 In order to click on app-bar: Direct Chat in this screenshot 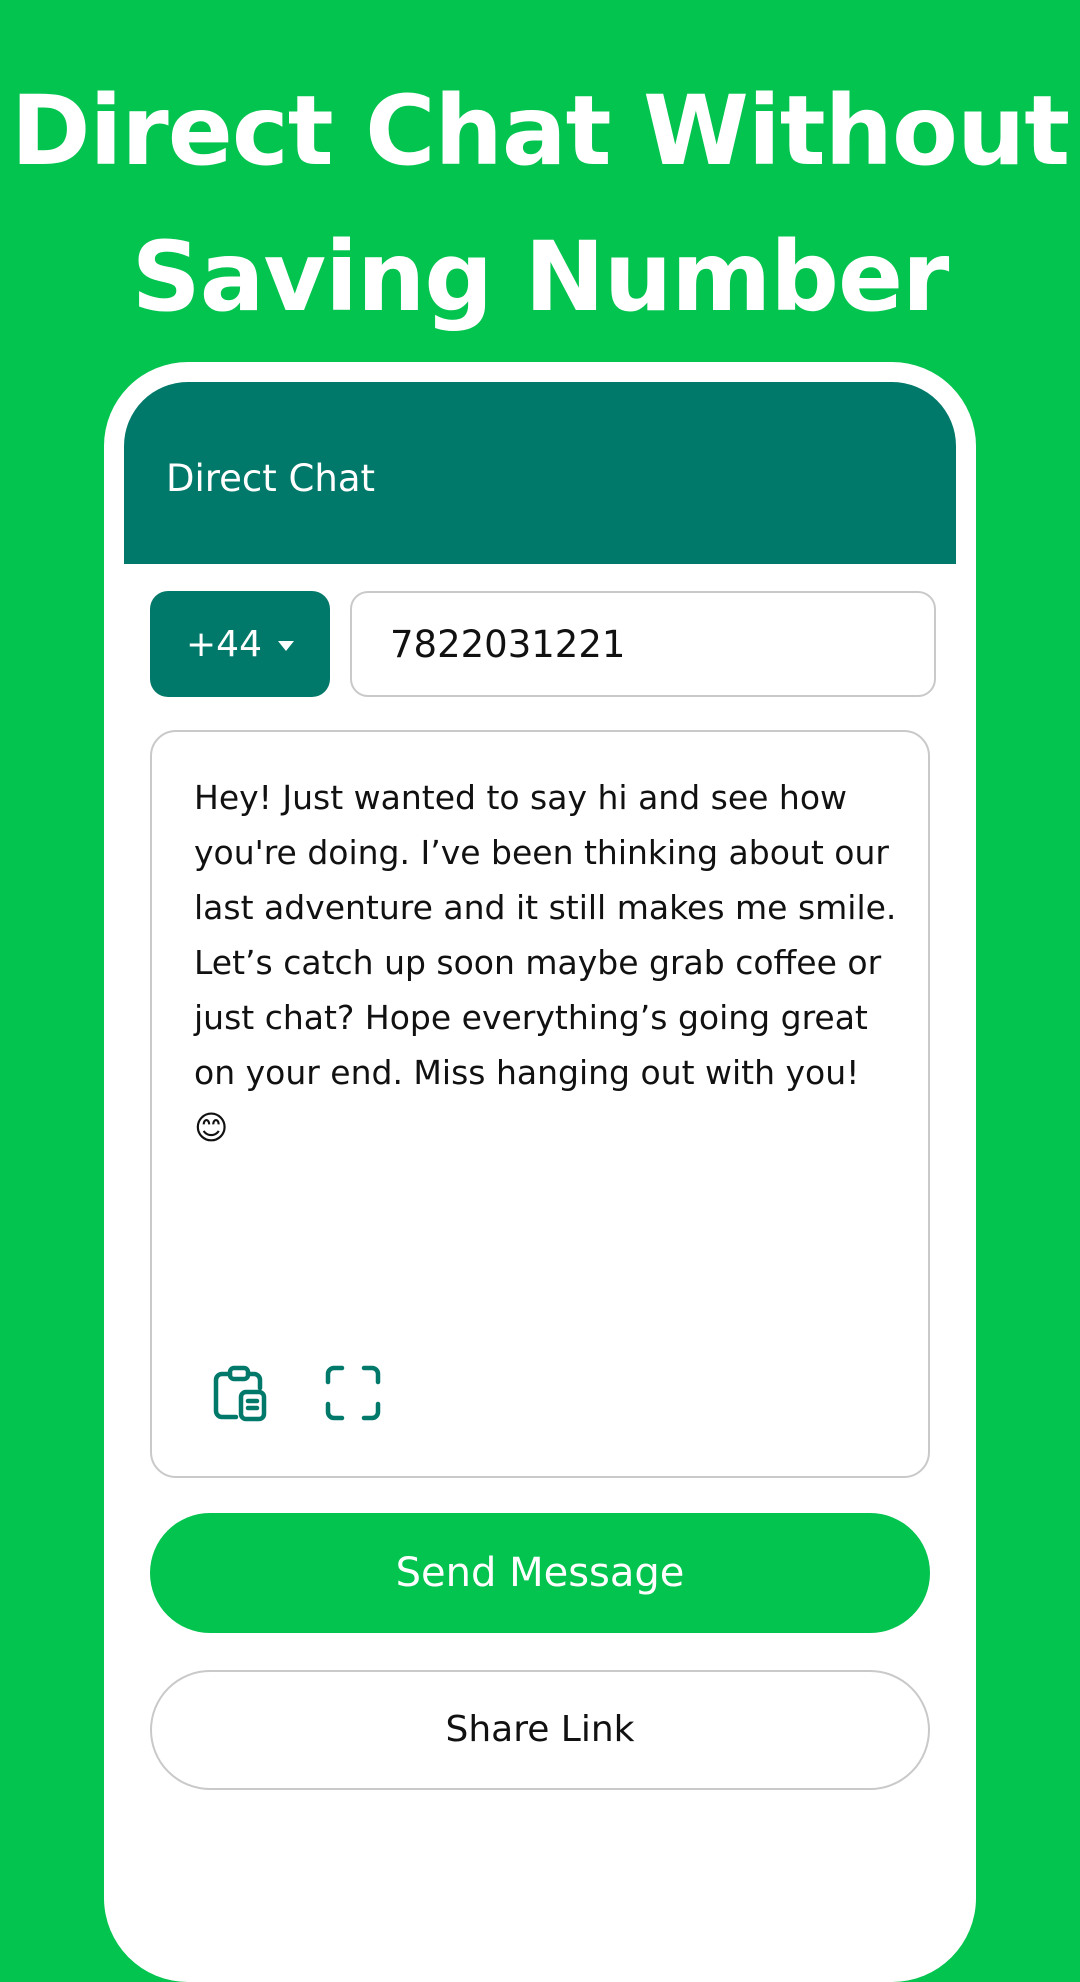, I will do `click(540, 473)`.